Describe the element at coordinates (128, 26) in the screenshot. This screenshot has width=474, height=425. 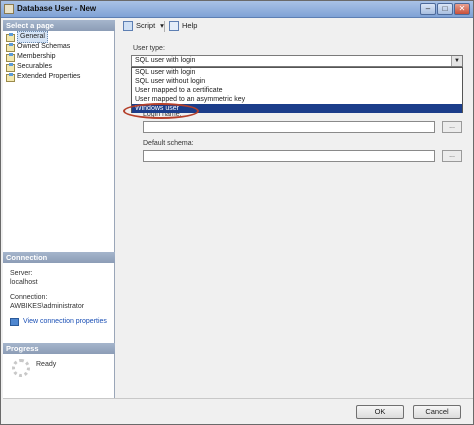
I see `script-icon` at that location.